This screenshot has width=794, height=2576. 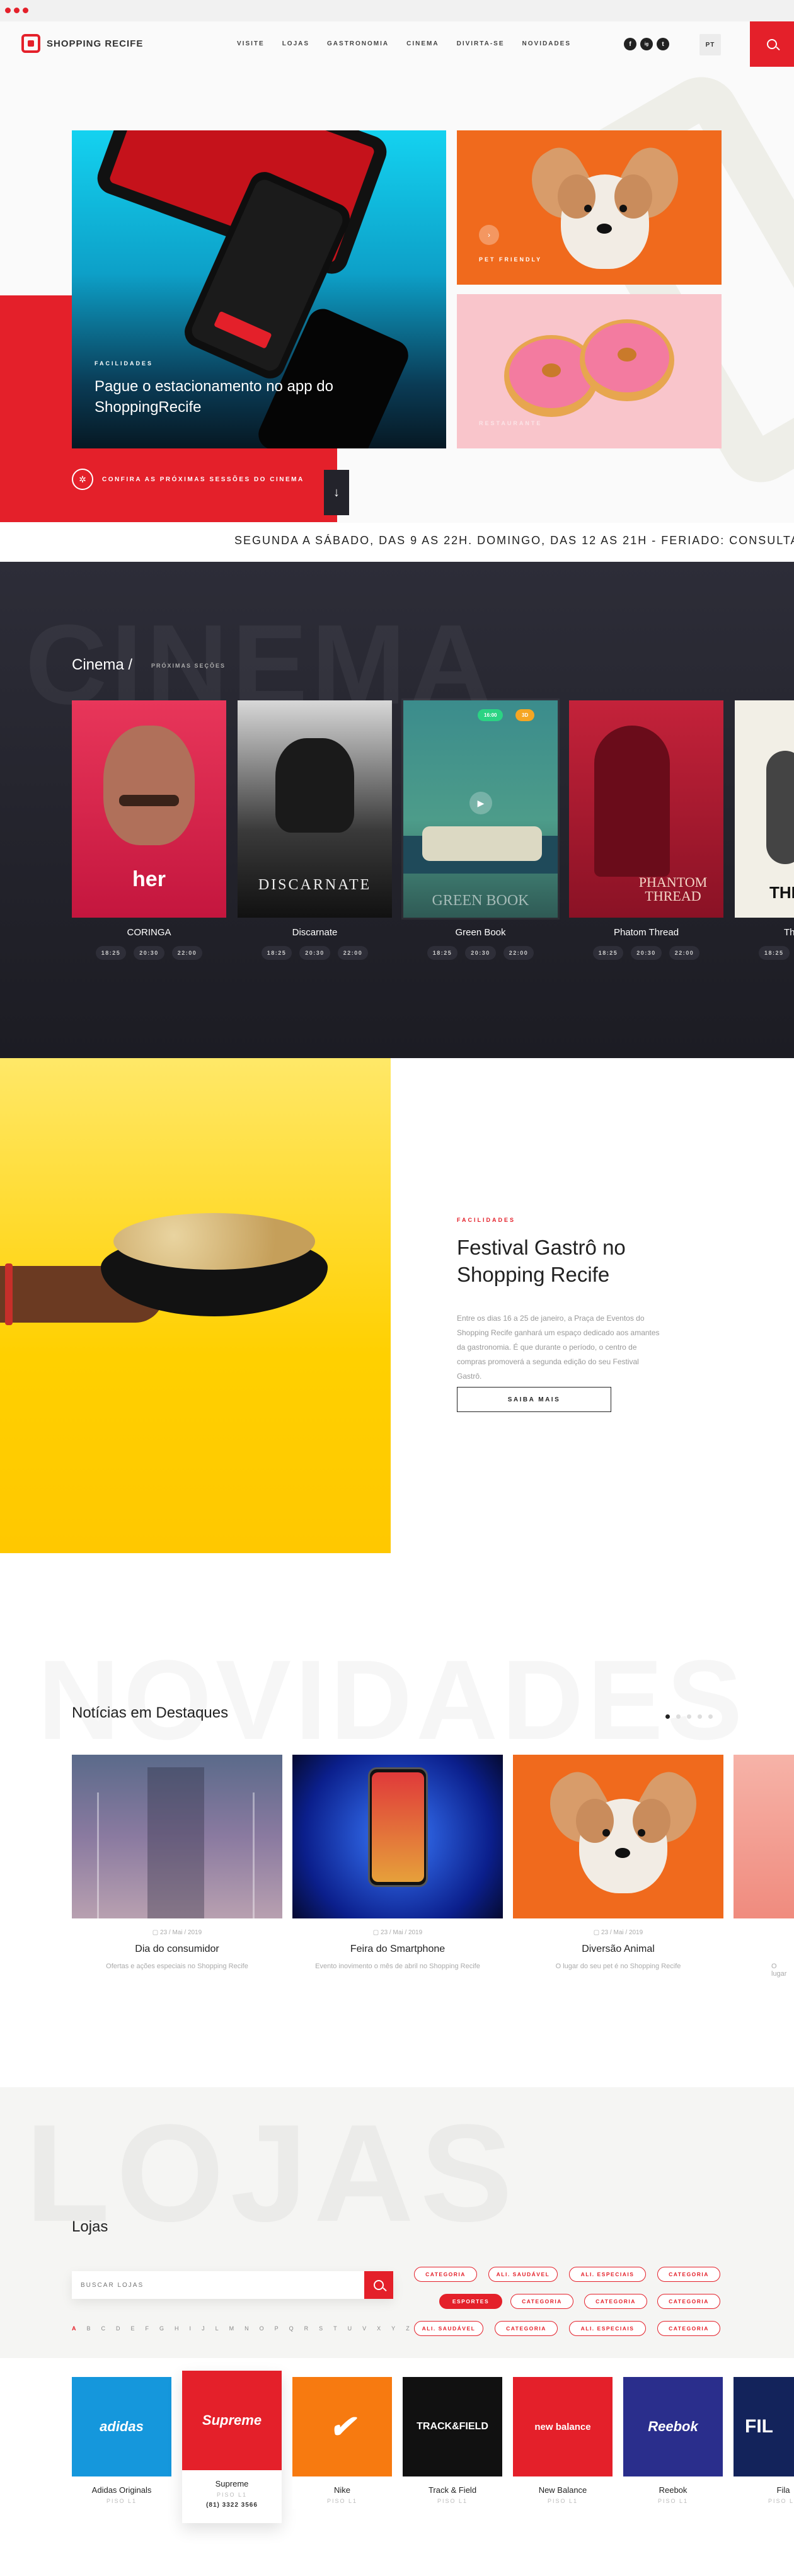 What do you see at coordinates (618, 1949) in the screenshot?
I see `news-headline: Diversão Animal` at bounding box center [618, 1949].